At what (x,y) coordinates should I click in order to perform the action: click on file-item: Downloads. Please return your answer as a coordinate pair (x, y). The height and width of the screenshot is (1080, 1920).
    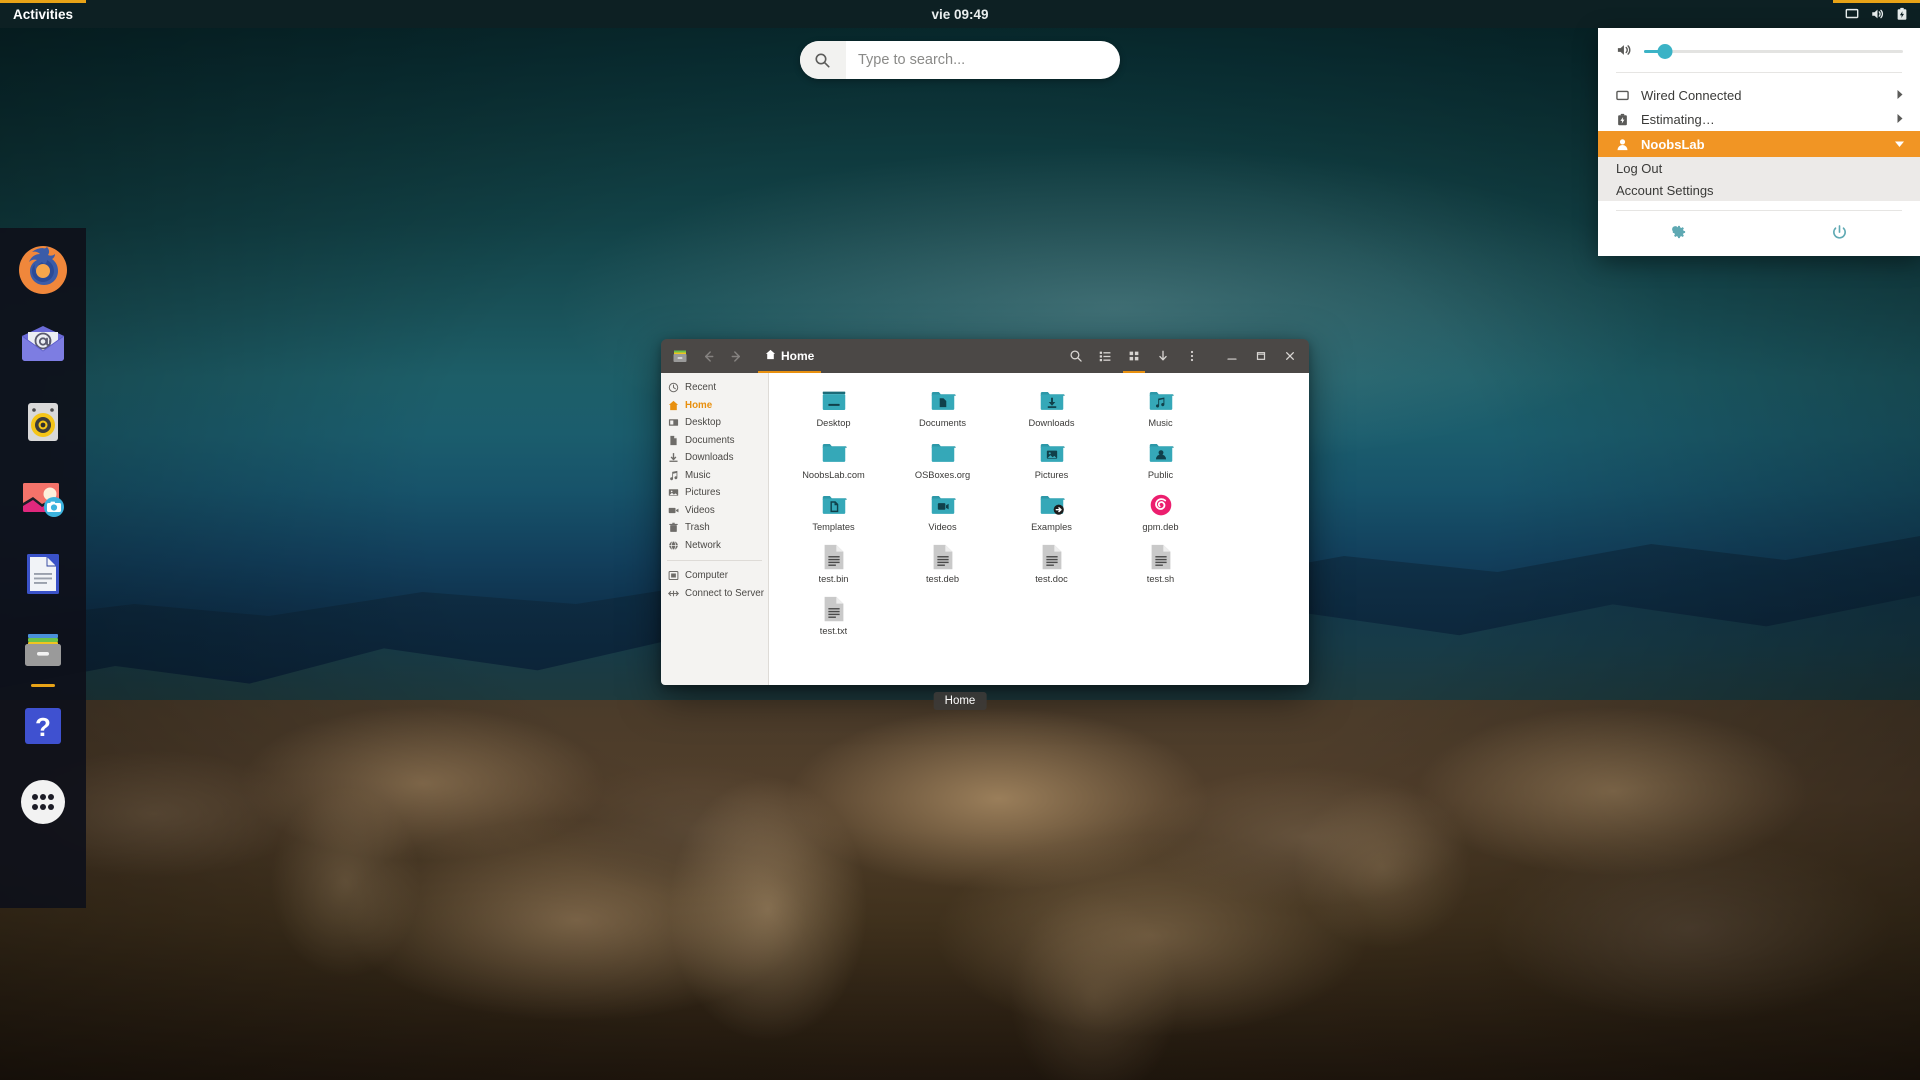
    Looking at the image, I should click on (1051, 411).